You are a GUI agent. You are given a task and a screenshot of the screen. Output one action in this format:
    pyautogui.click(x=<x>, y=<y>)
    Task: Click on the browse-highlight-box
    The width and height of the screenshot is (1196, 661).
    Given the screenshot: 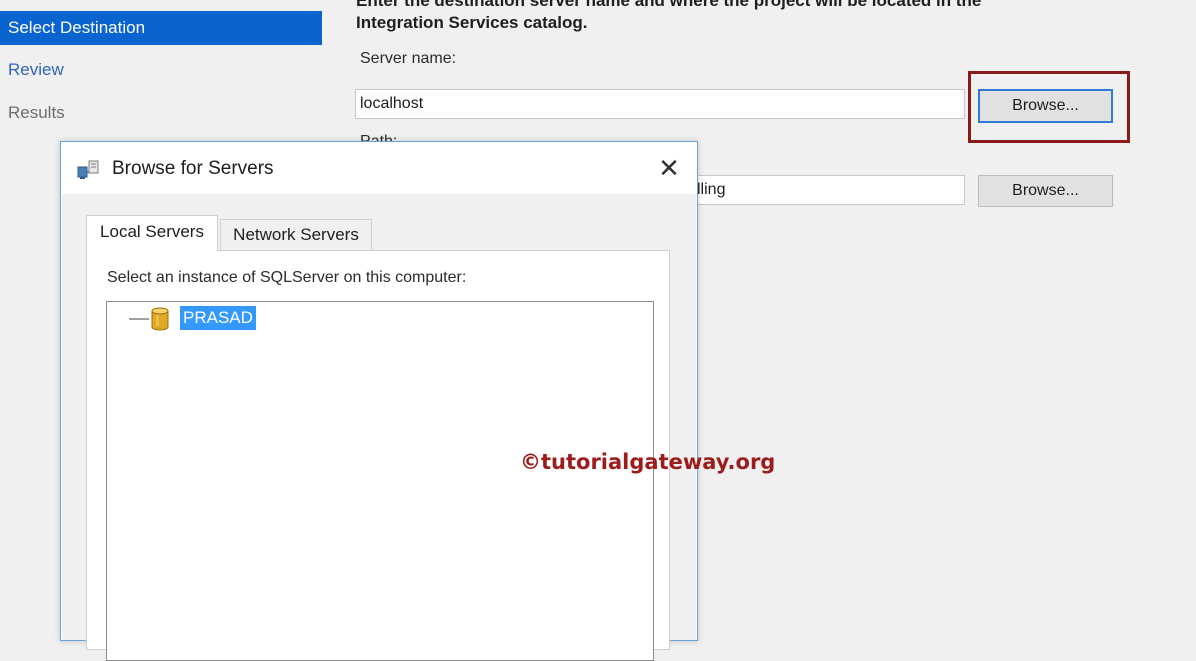 What is the action you would take?
    pyautogui.click(x=1049, y=107)
    